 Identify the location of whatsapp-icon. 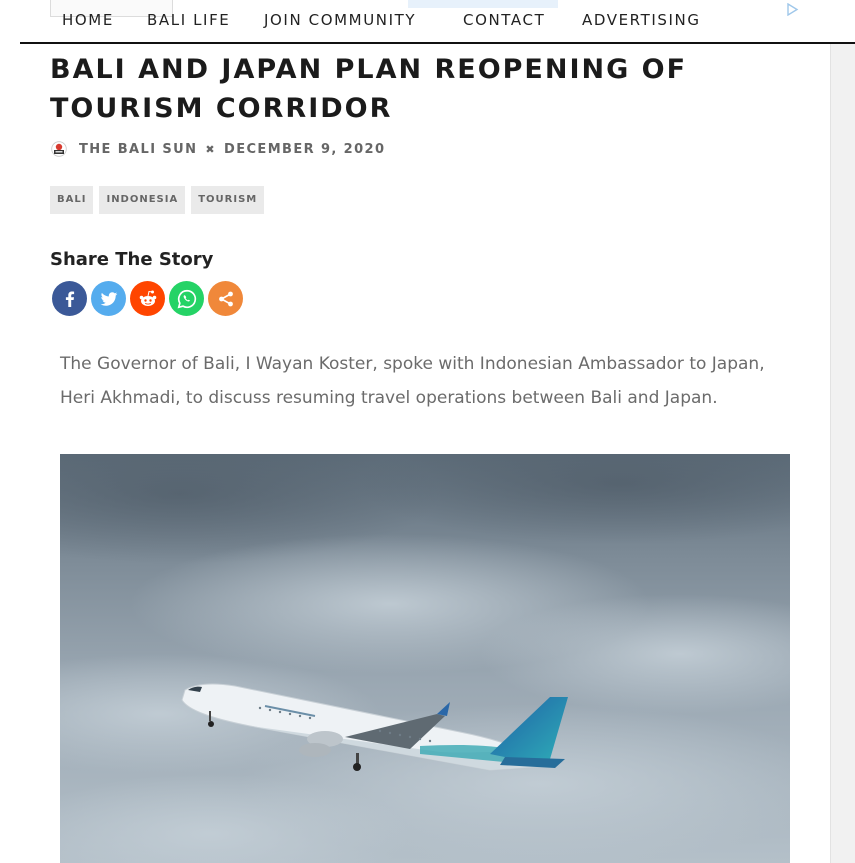
(186, 298).